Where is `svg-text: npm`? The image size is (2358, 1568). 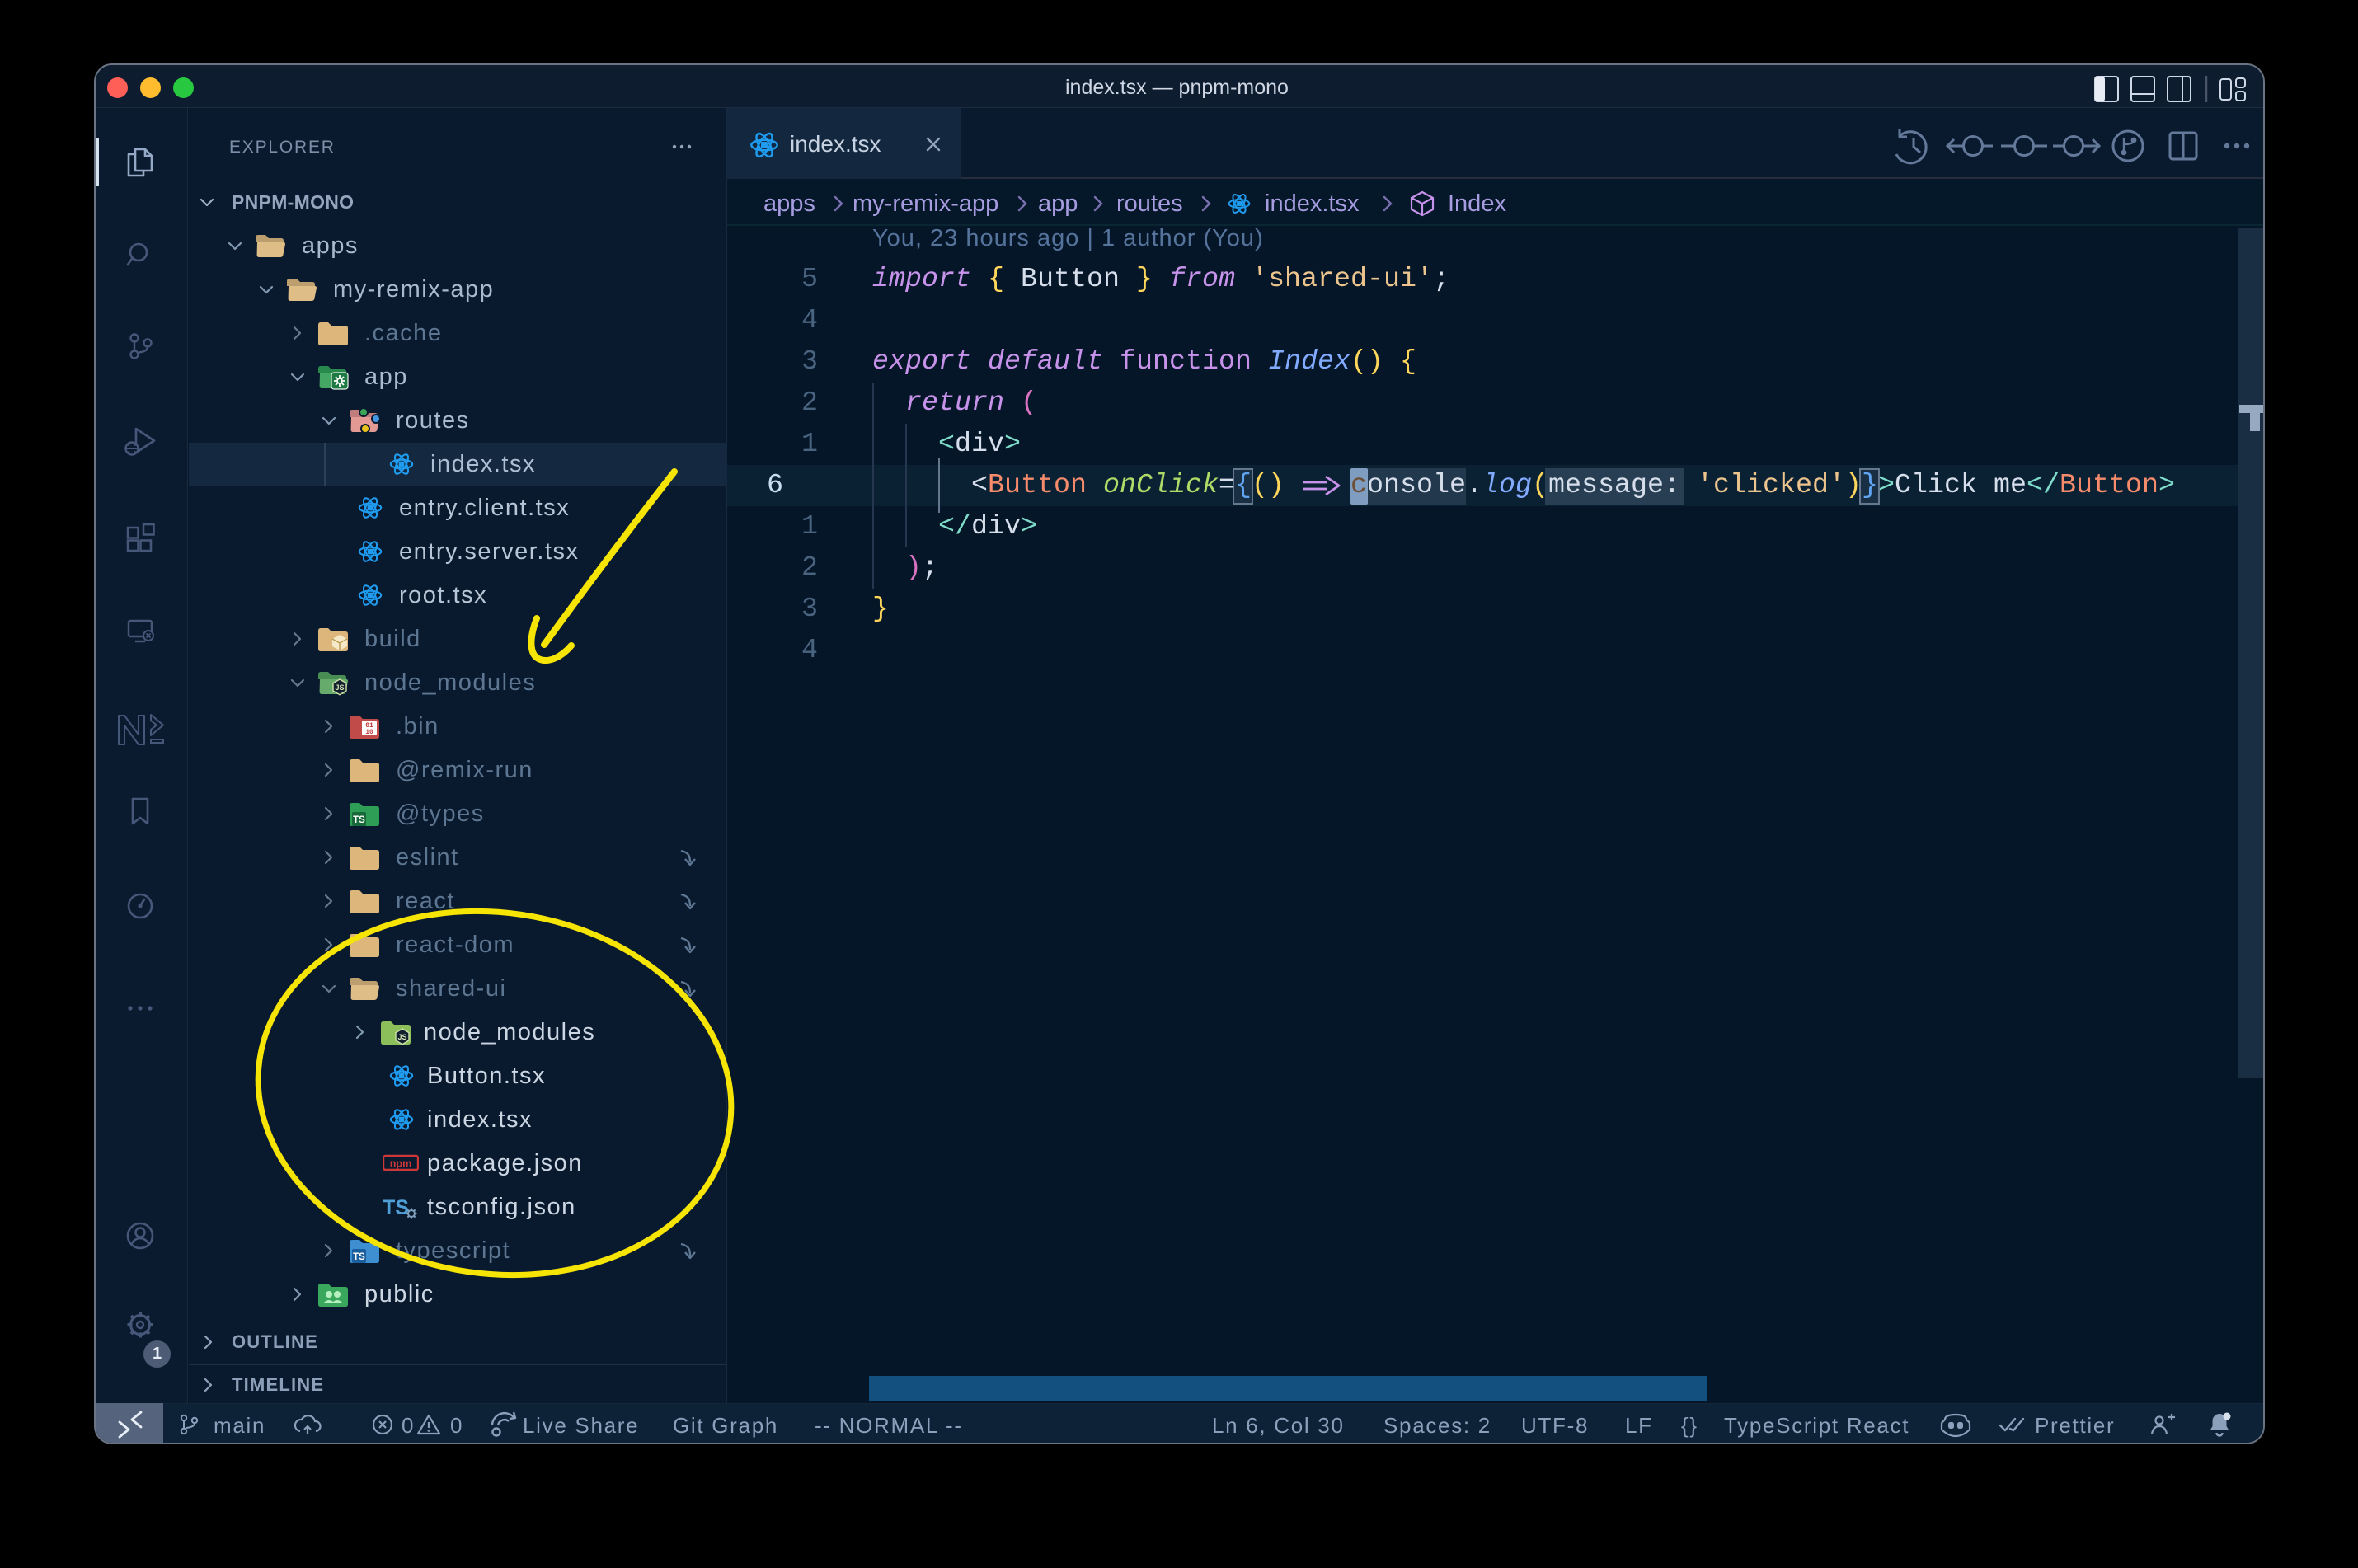 svg-text: npm is located at coordinates (400, 1164).